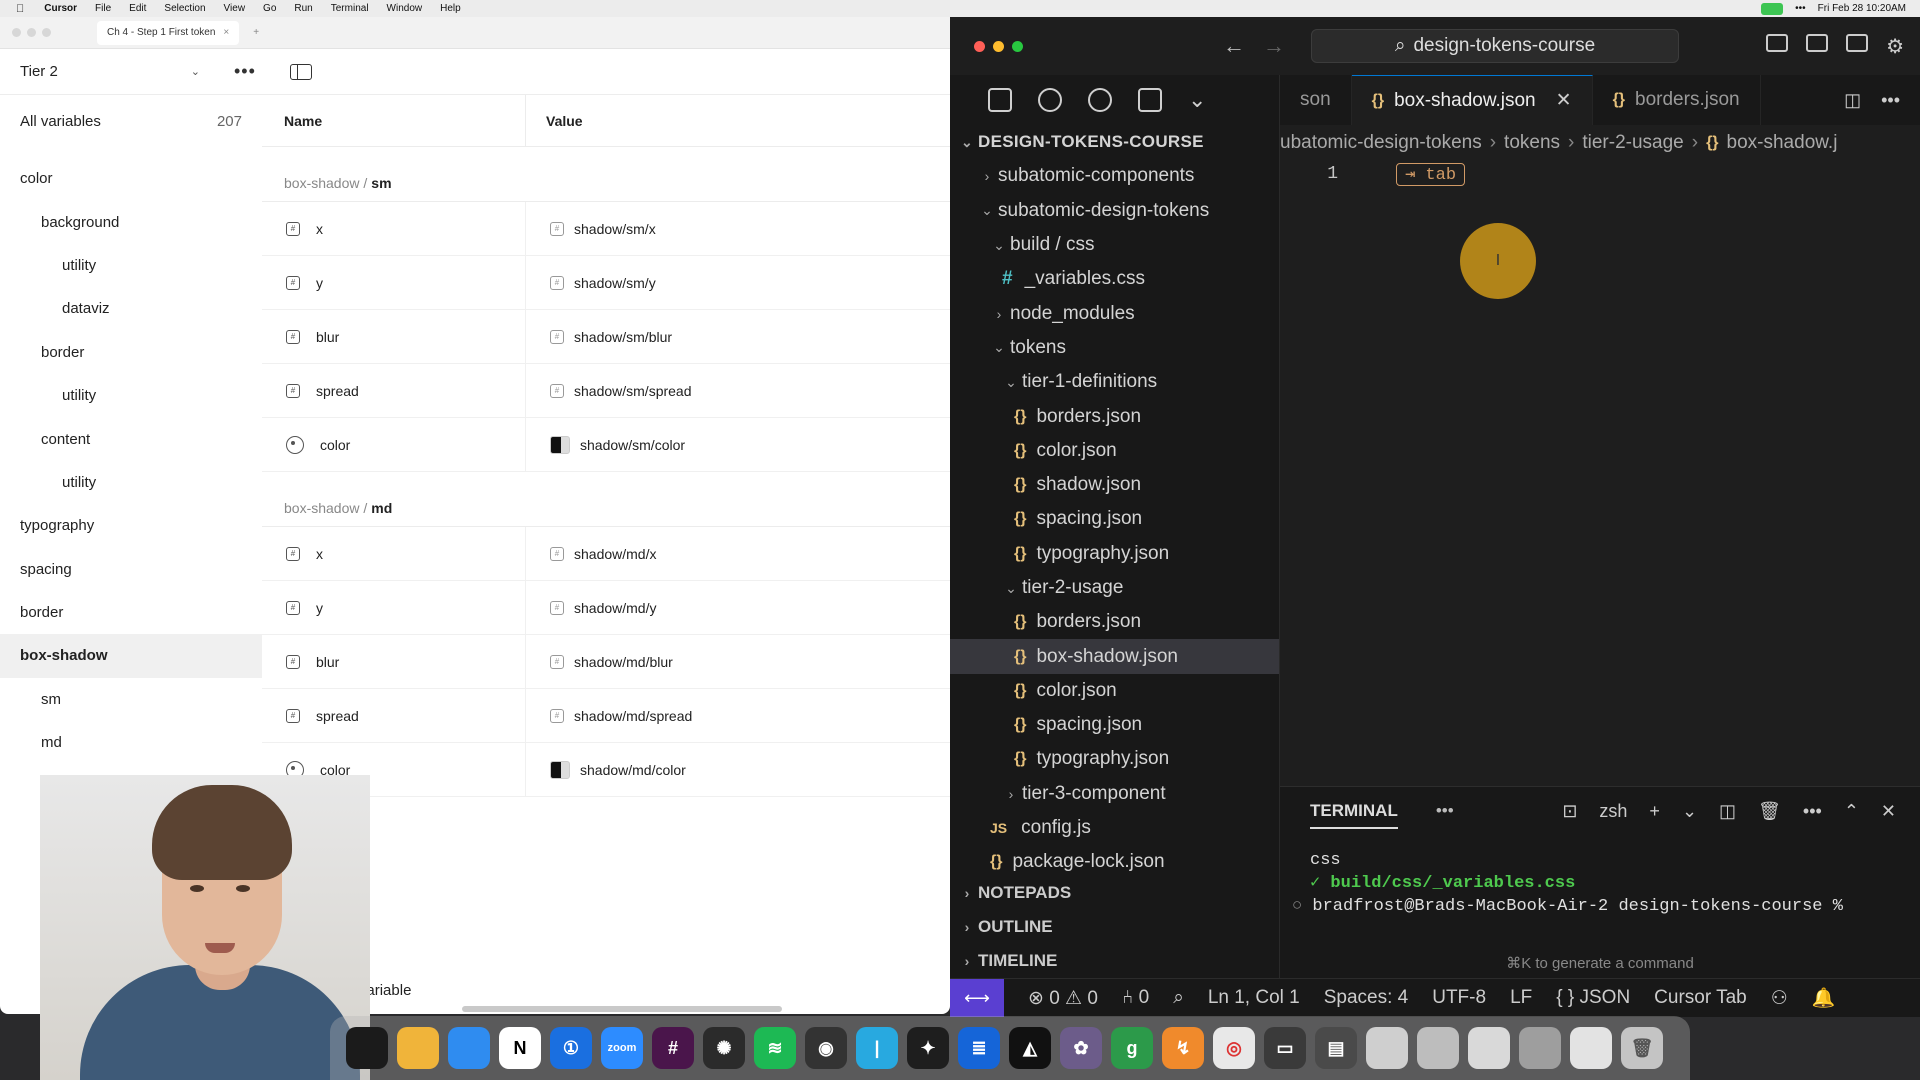 The height and width of the screenshot is (1080, 1920). What do you see at coordinates (1593, 998) in the screenshot?
I see `language-mode: { } JSON` at bounding box center [1593, 998].